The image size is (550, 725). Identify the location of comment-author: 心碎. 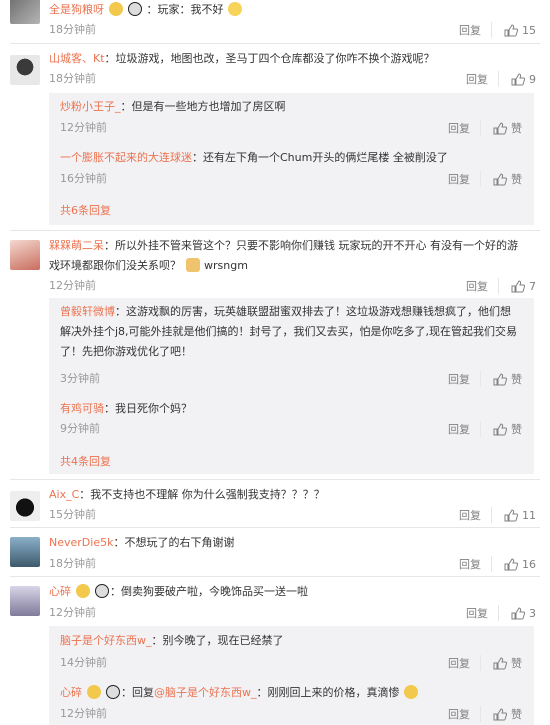
(60, 591).